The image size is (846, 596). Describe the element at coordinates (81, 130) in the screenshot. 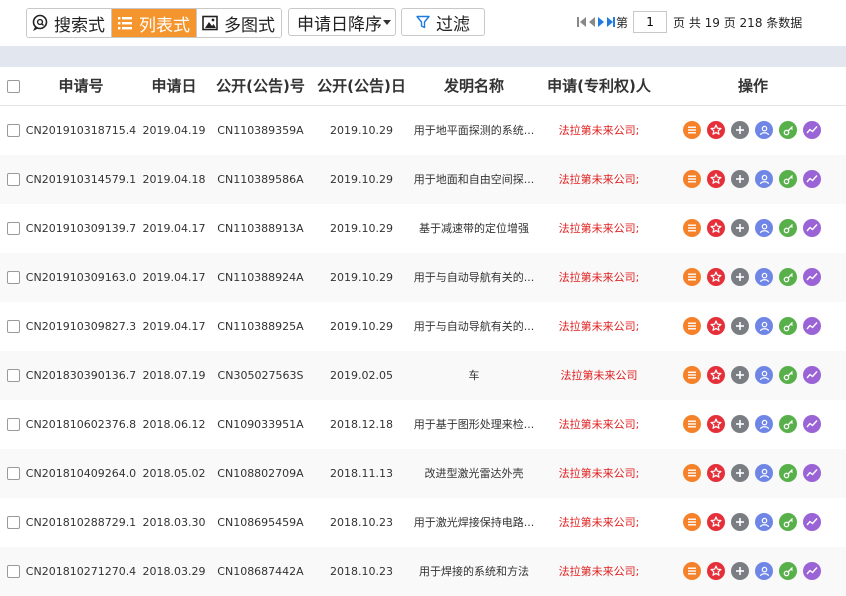

I see `cell-app-no: CN201910318715.4` at that location.